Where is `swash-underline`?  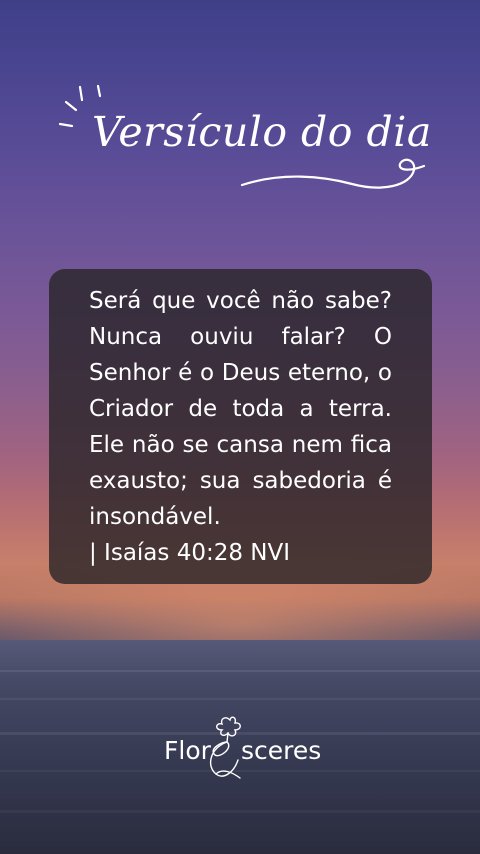
swash-underline is located at coordinates (333, 173).